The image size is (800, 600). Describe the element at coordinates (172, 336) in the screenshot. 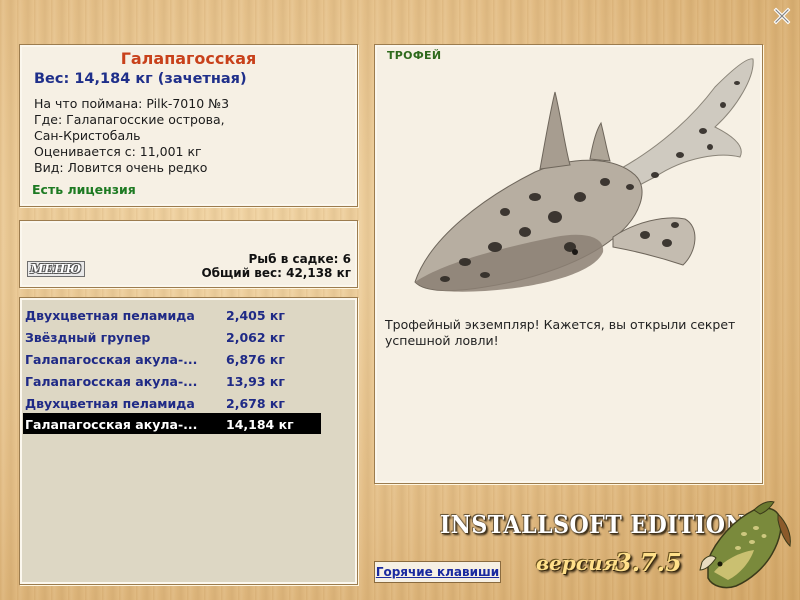

I see `catch-row: Звёздный групер 2,062 кг` at that location.